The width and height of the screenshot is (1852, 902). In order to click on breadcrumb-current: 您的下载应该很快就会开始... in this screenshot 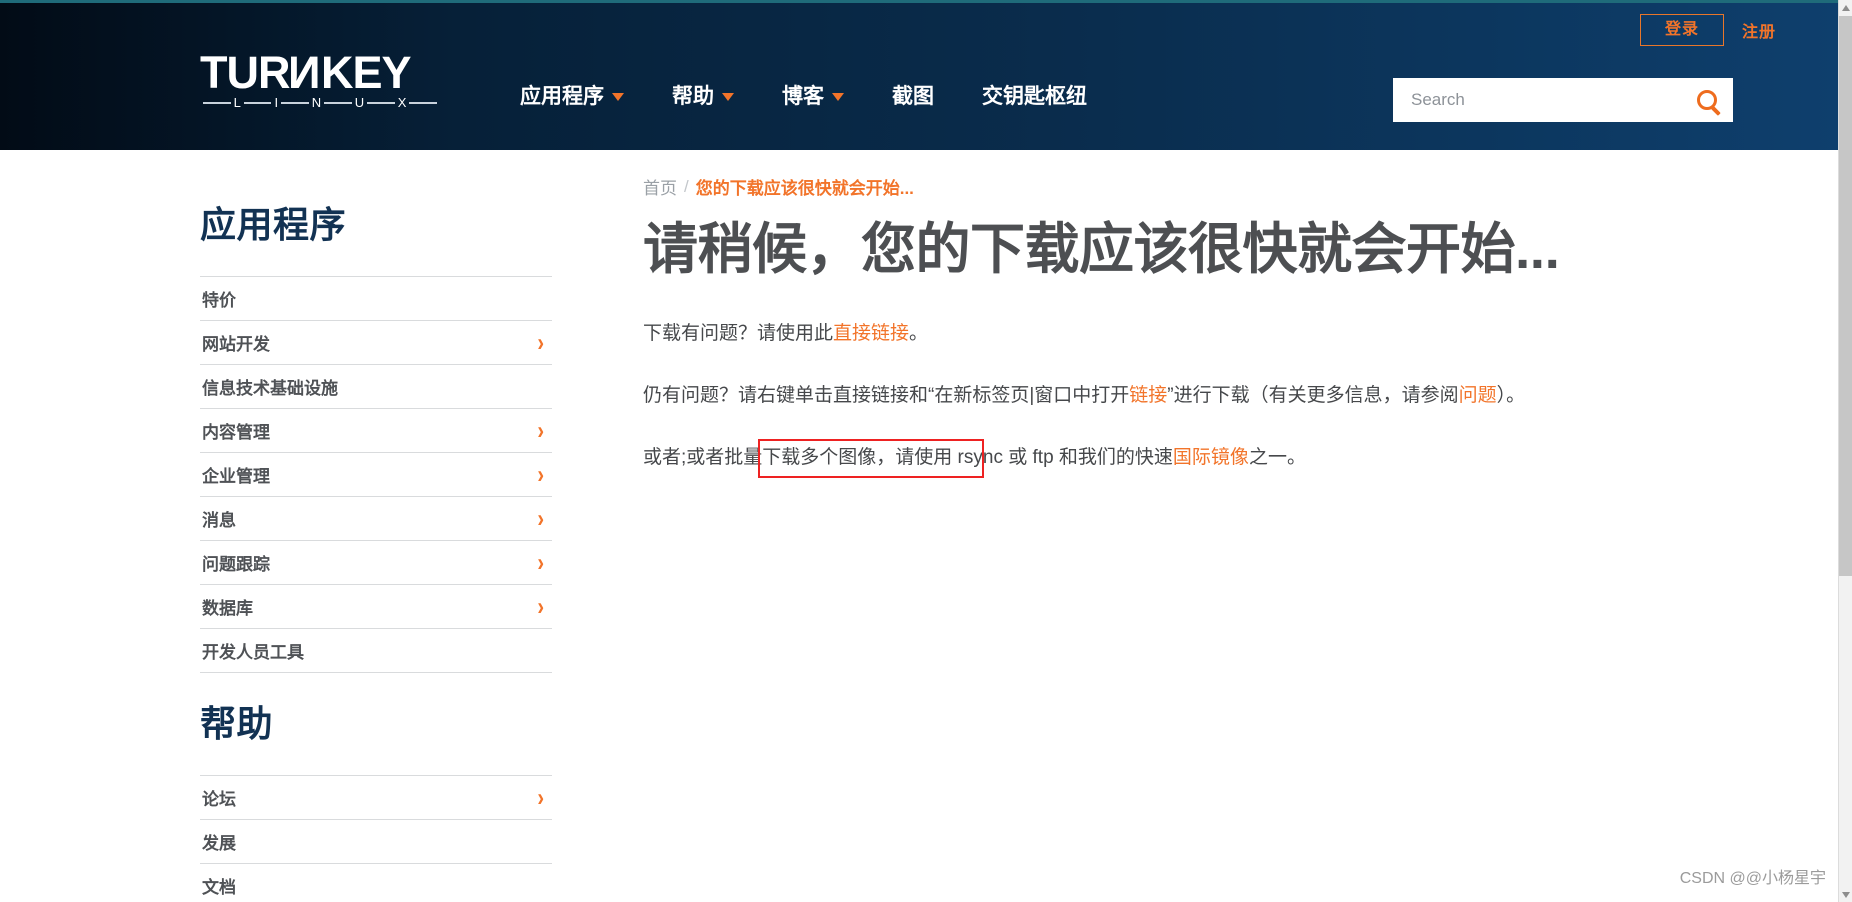, I will do `click(805, 186)`.